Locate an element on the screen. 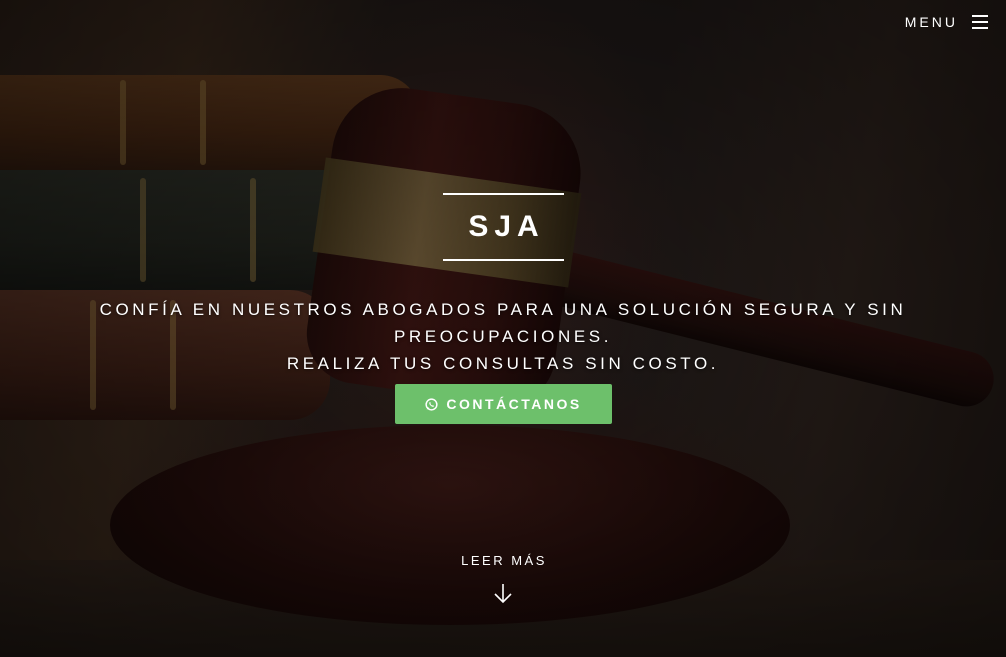 Image resolution: width=1006 pixels, height=657 pixels. read-more-link: LEER MÁS is located at coordinates (503, 578).